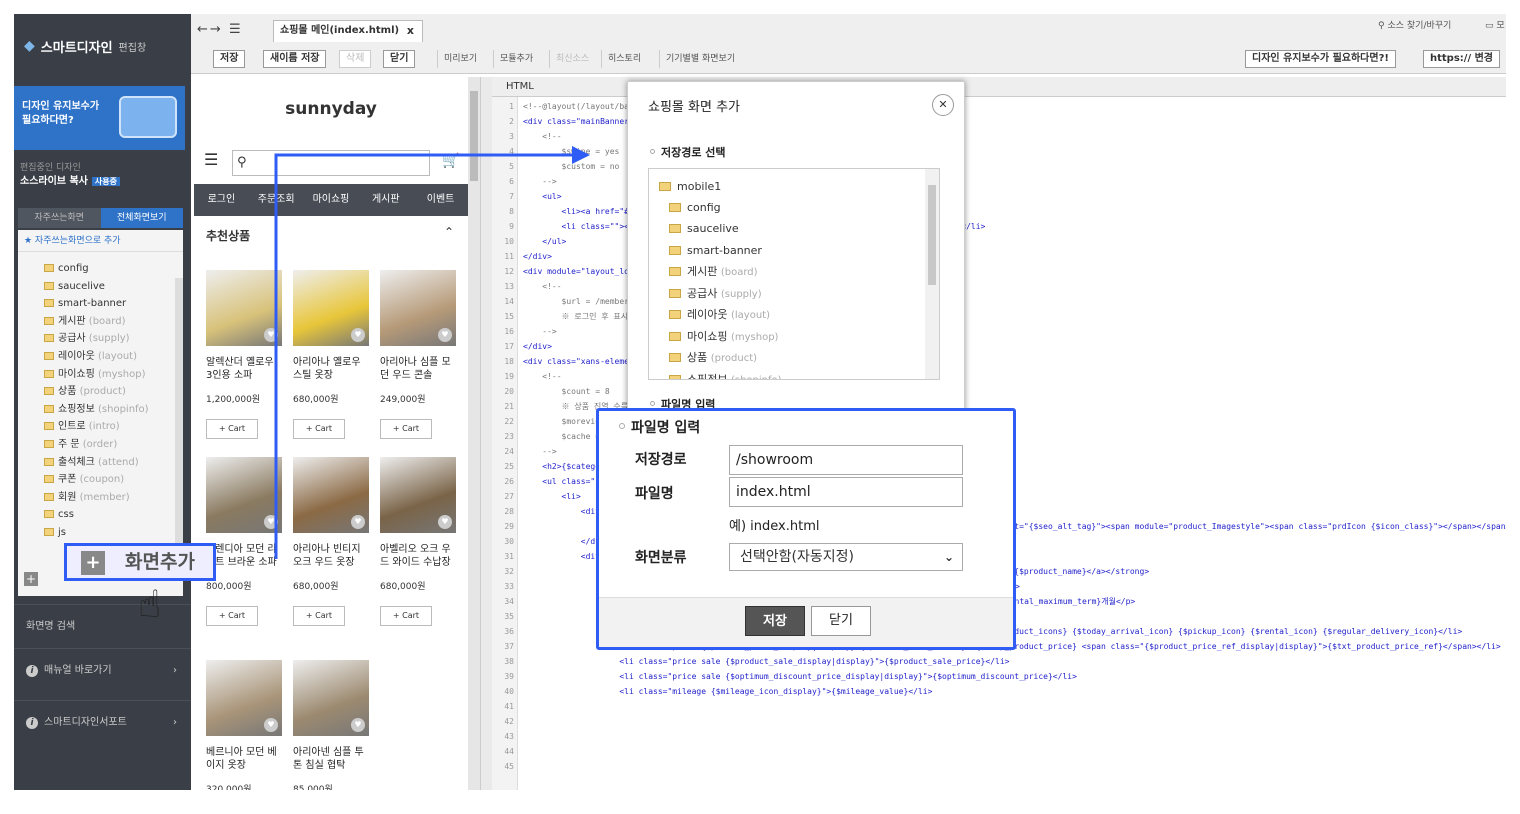 This screenshot has height=814, width=1520. Describe the element at coordinates (150, 604) in the screenshot. I see `pointer-hand-icon: ☝` at that location.